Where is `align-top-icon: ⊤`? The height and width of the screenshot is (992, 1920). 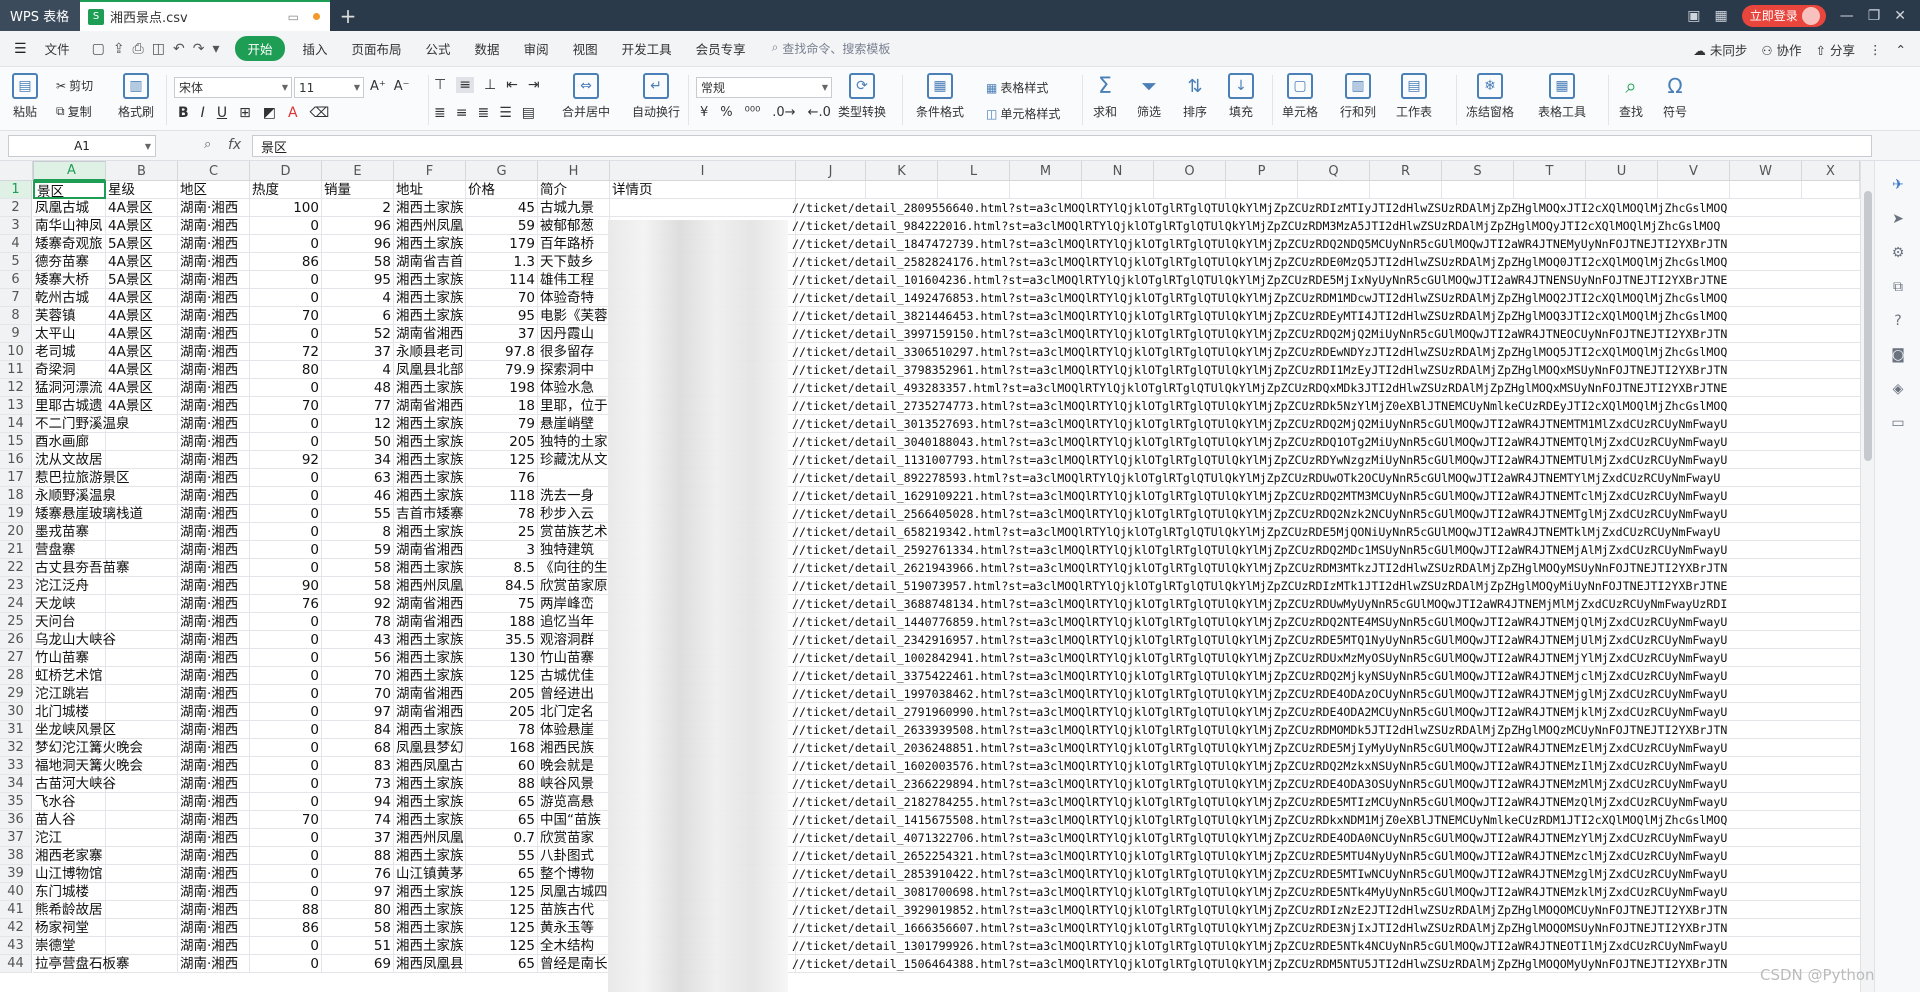
align-top-icon: ⊤ is located at coordinates (440, 85).